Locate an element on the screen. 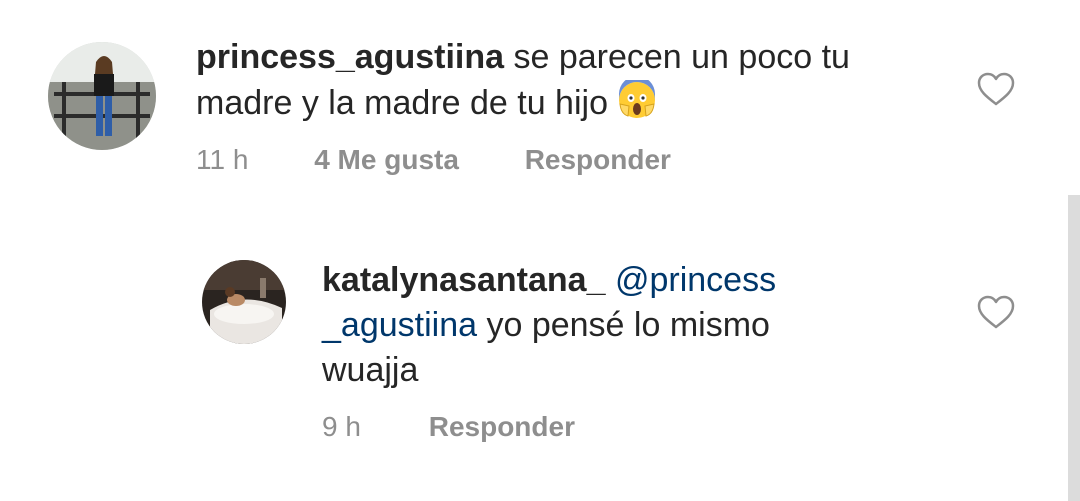 This screenshot has height=501, width=1080. comment-username: princess_agustiina is located at coordinates (350, 57).